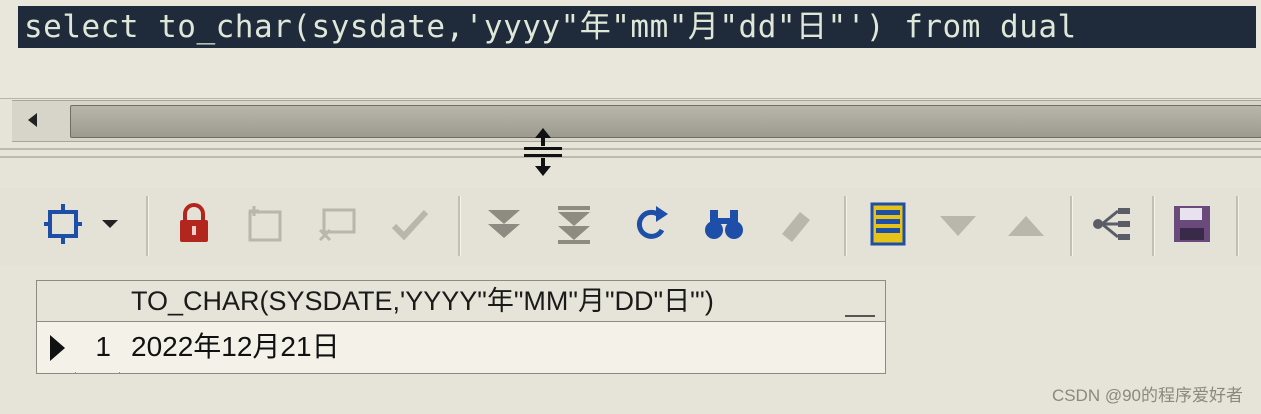  Describe the element at coordinates (1026, 224) in the screenshot. I see `previous-icon` at that location.